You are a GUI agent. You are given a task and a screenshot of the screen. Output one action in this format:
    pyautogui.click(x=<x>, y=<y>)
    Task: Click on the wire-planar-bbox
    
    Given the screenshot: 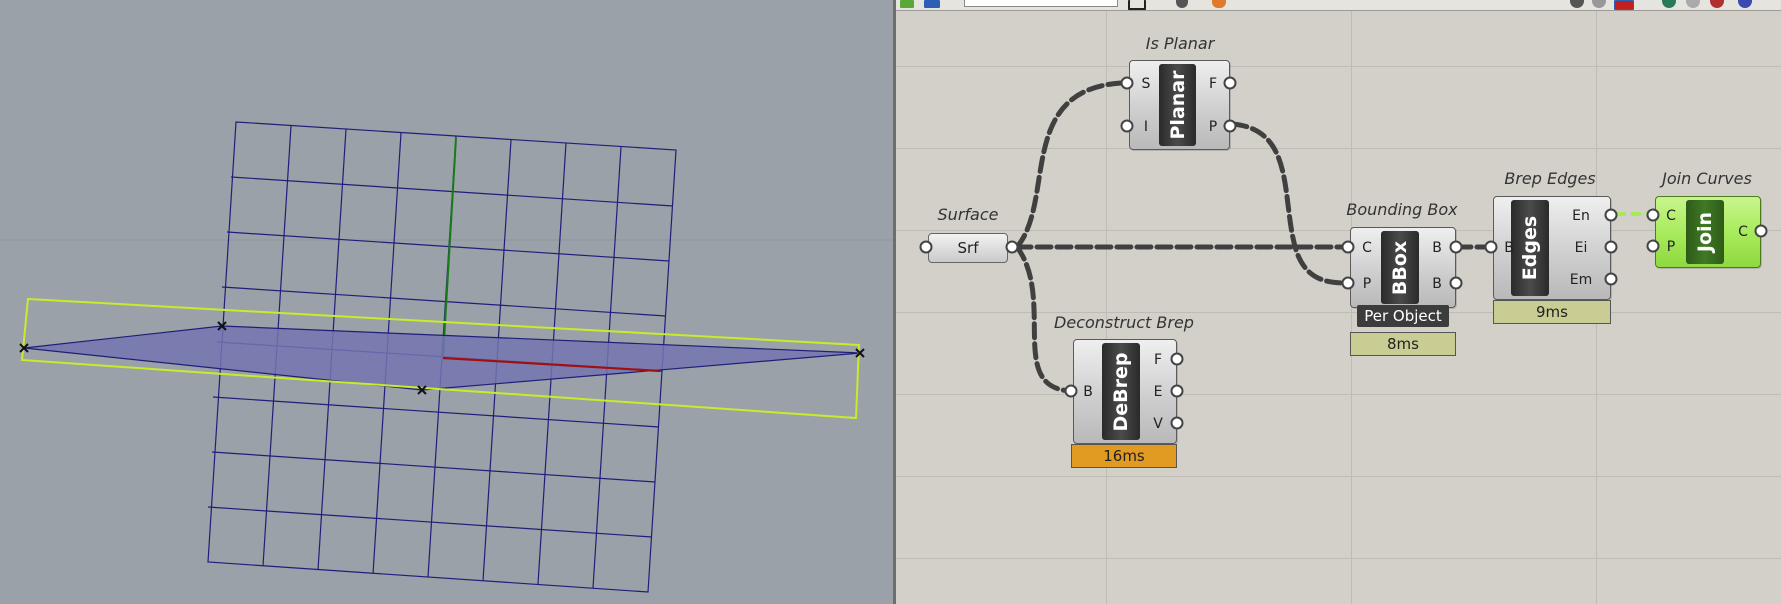 What is the action you would take?
    pyautogui.click(x=1290, y=203)
    